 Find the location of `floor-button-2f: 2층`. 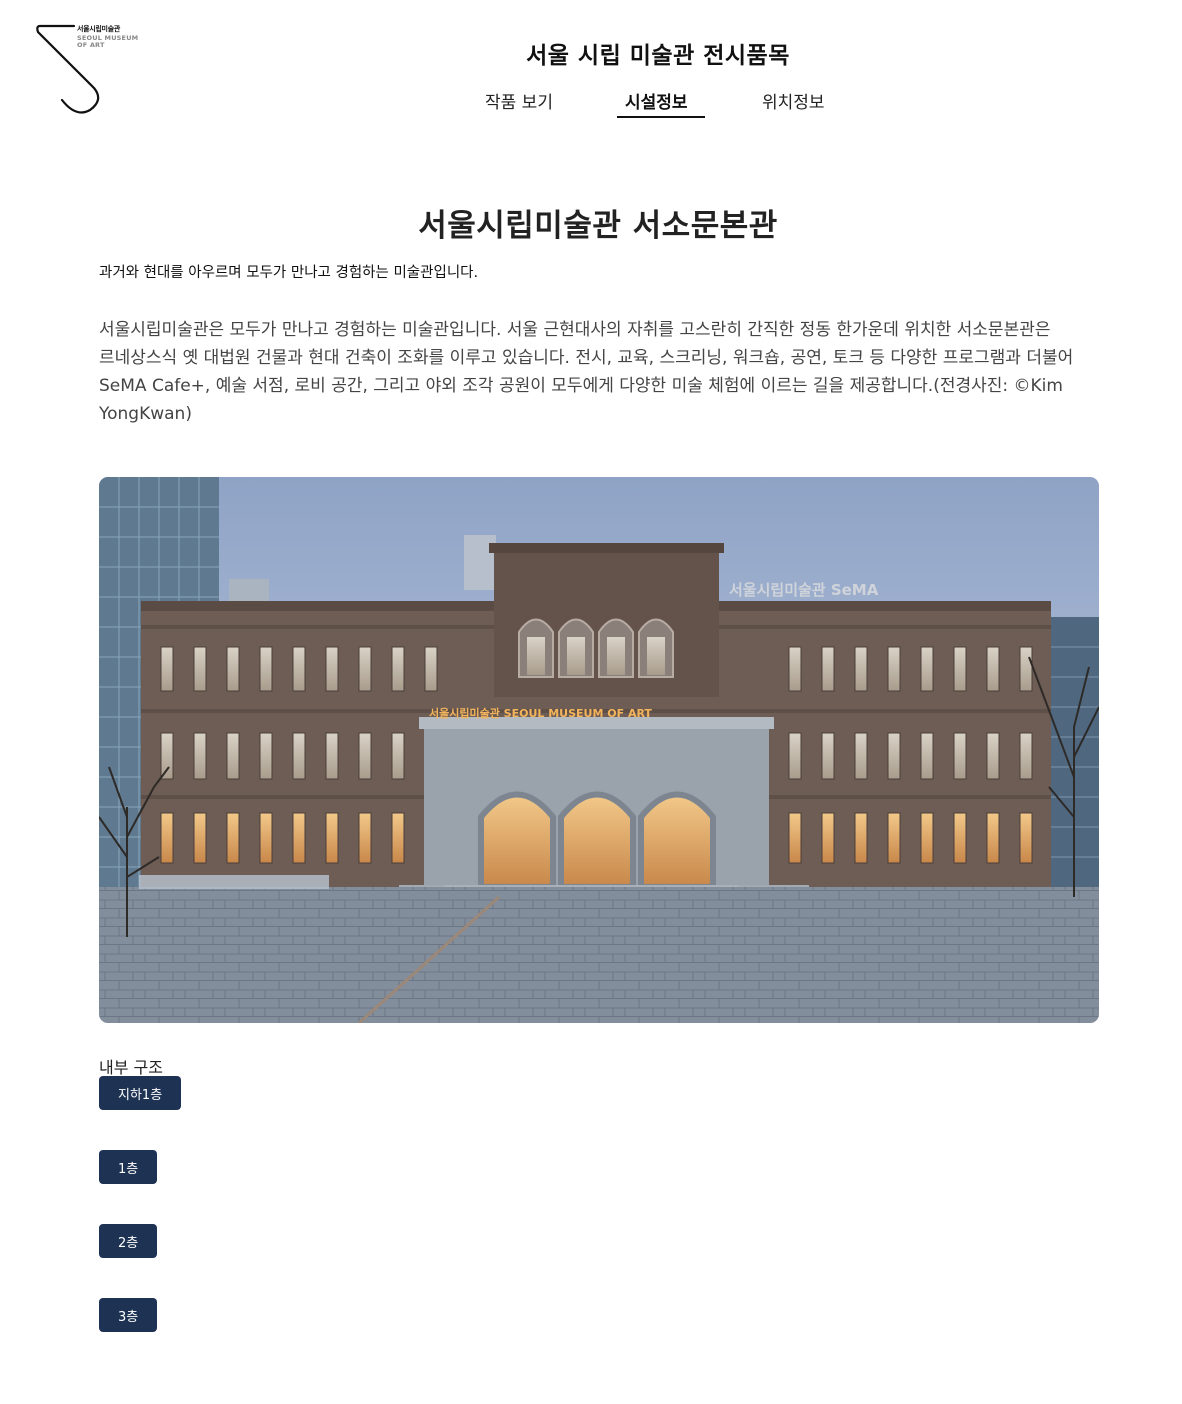

floor-button-2f: 2층 is located at coordinates (128, 1241).